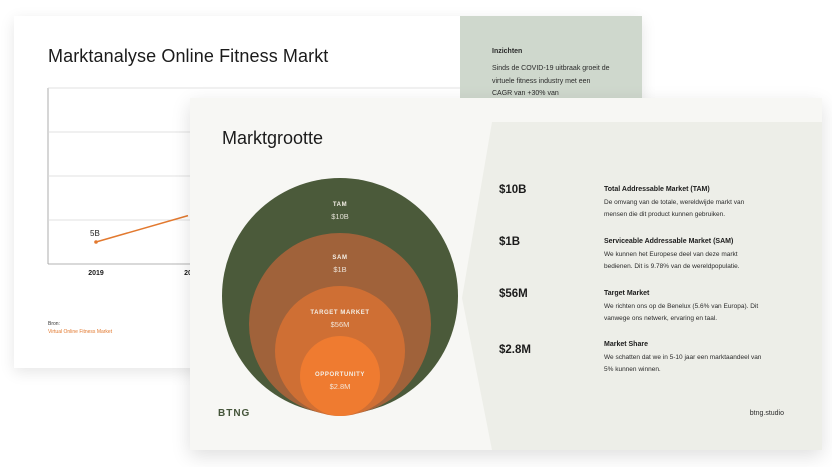 The image size is (832, 467). What do you see at coordinates (96, 273) in the screenshot?
I see `x-tick-label: 2019` at bounding box center [96, 273].